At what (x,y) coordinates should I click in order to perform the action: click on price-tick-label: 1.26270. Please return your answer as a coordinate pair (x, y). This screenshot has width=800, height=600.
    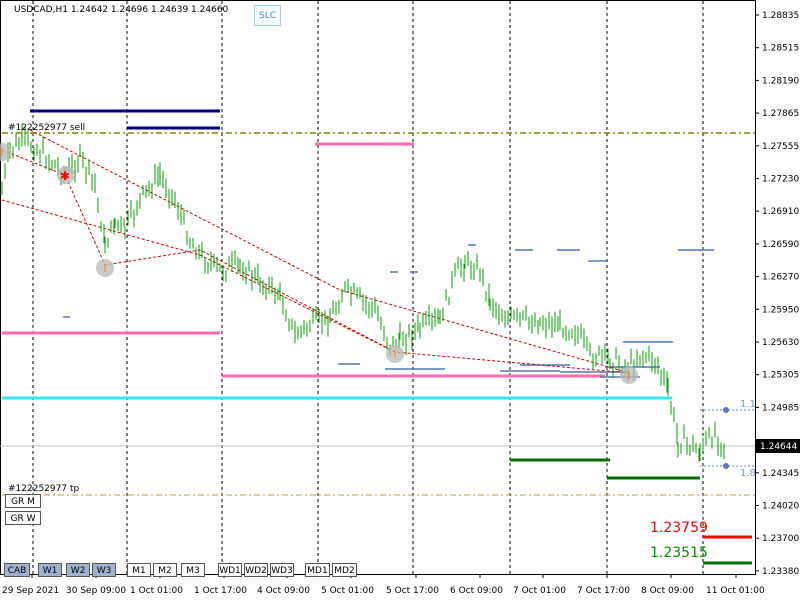
    Looking at the image, I should click on (780, 278).